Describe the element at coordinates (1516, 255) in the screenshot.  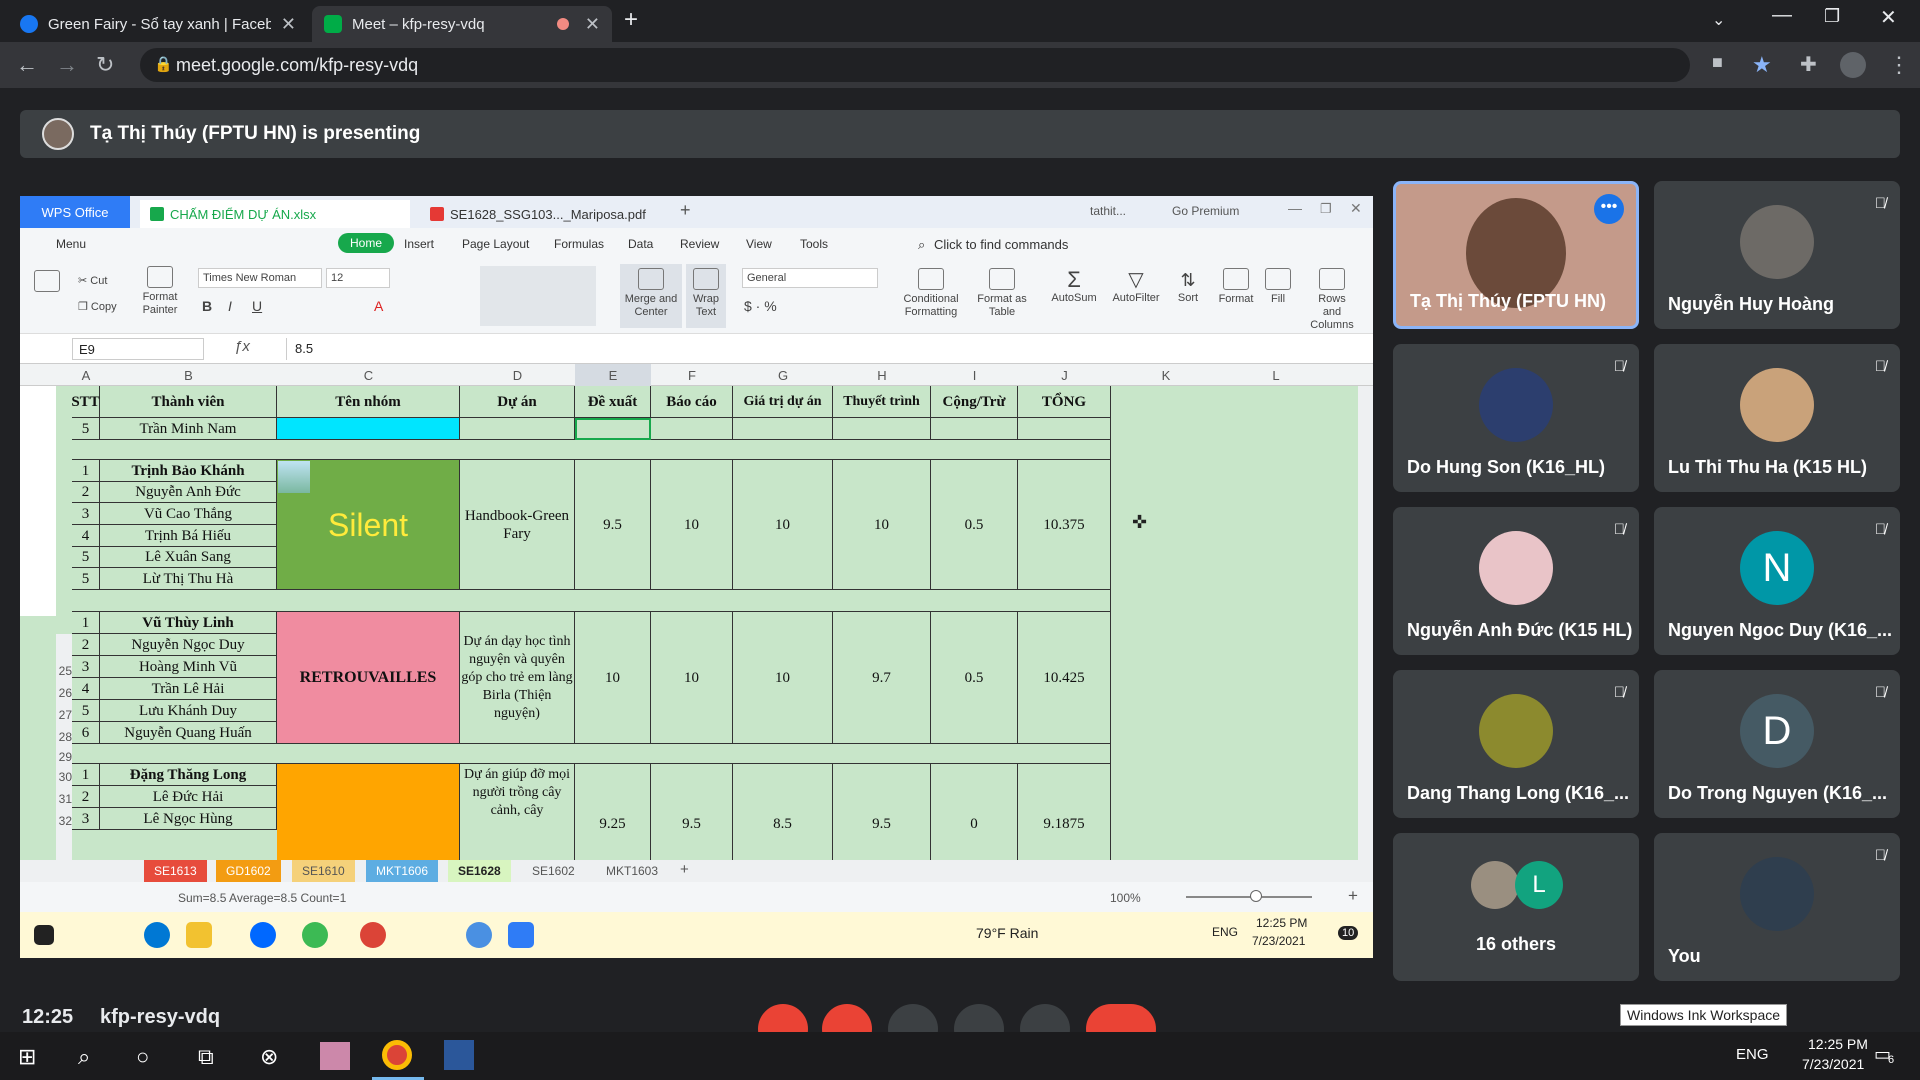
I see `participant-tile-presenter: ••• Tạ Thị Thúy (FPTU HN)` at that location.